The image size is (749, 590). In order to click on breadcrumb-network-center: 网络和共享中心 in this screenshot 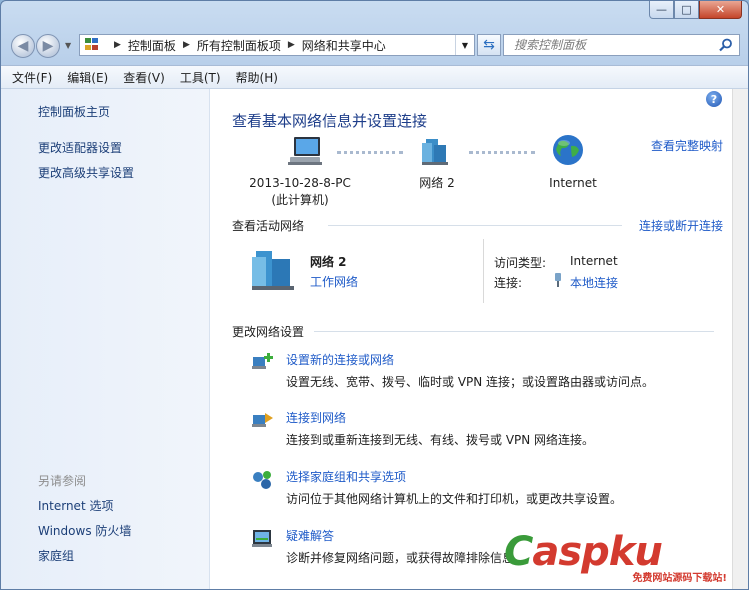, I will do `click(344, 45)`.